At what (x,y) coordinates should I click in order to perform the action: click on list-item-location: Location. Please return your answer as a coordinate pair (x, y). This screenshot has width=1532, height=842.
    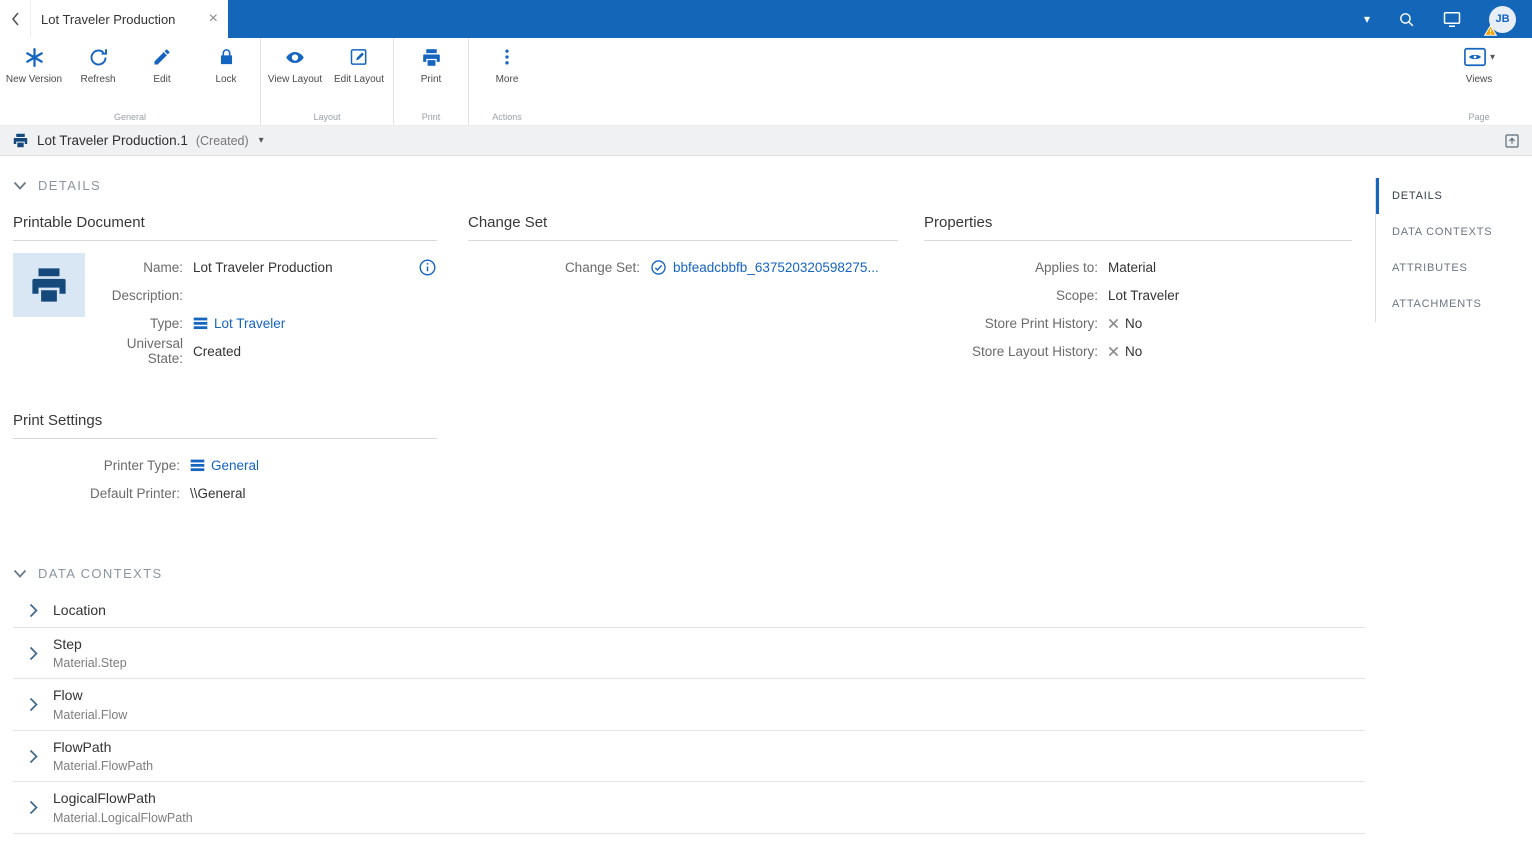
    Looking at the image, I should click on (689, 611).